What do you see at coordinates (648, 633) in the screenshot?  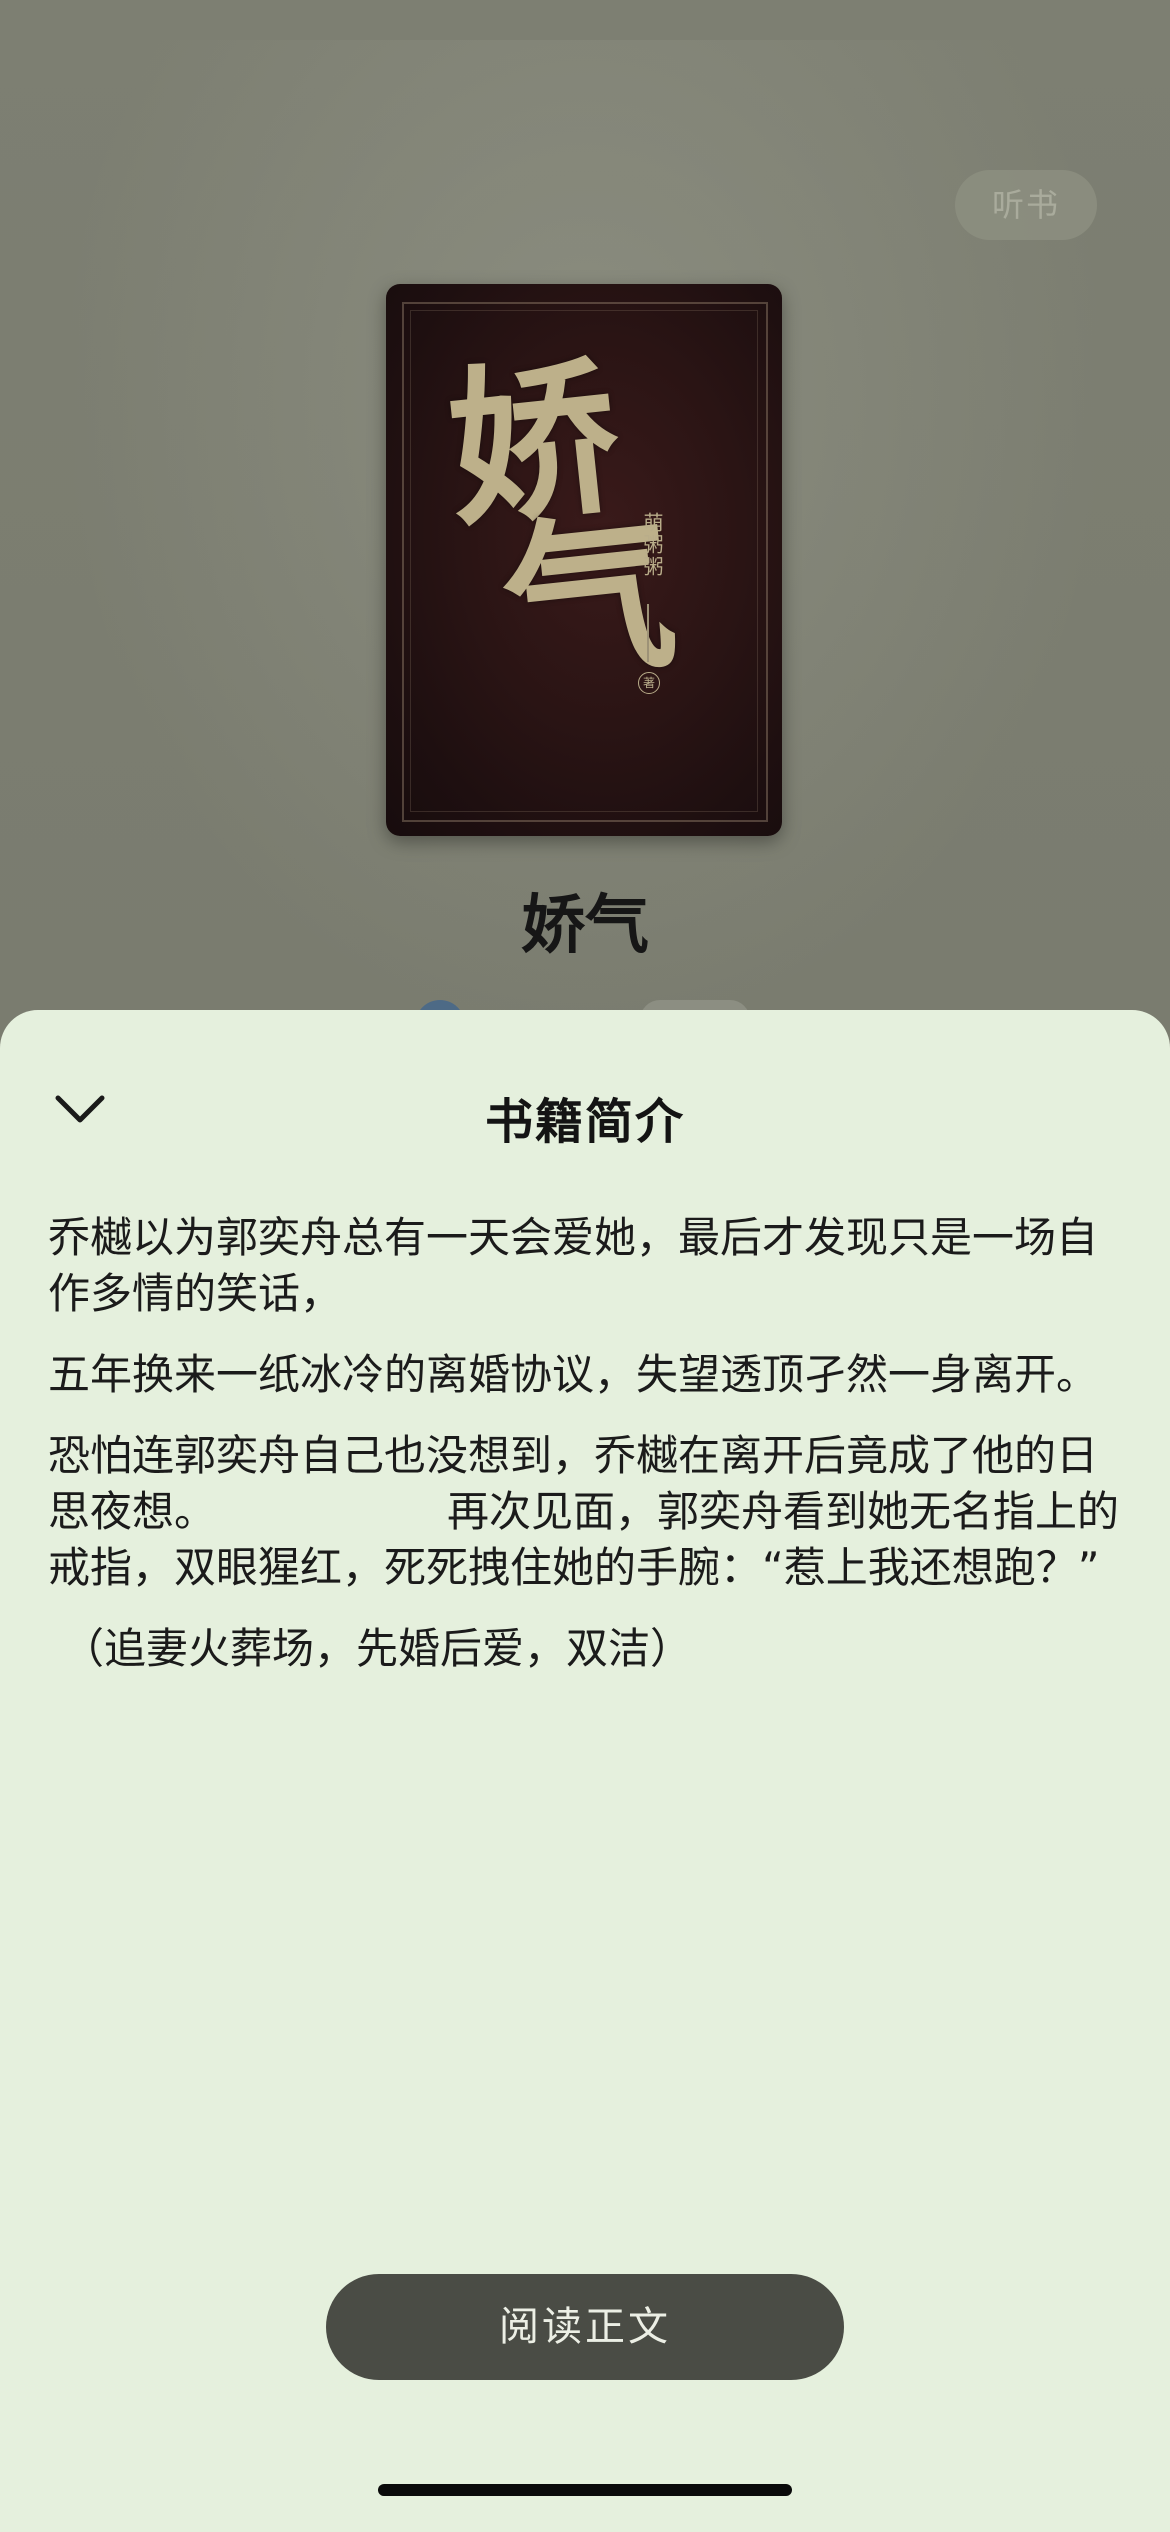 I see `cover-divider` at bounding box center [648, 633].